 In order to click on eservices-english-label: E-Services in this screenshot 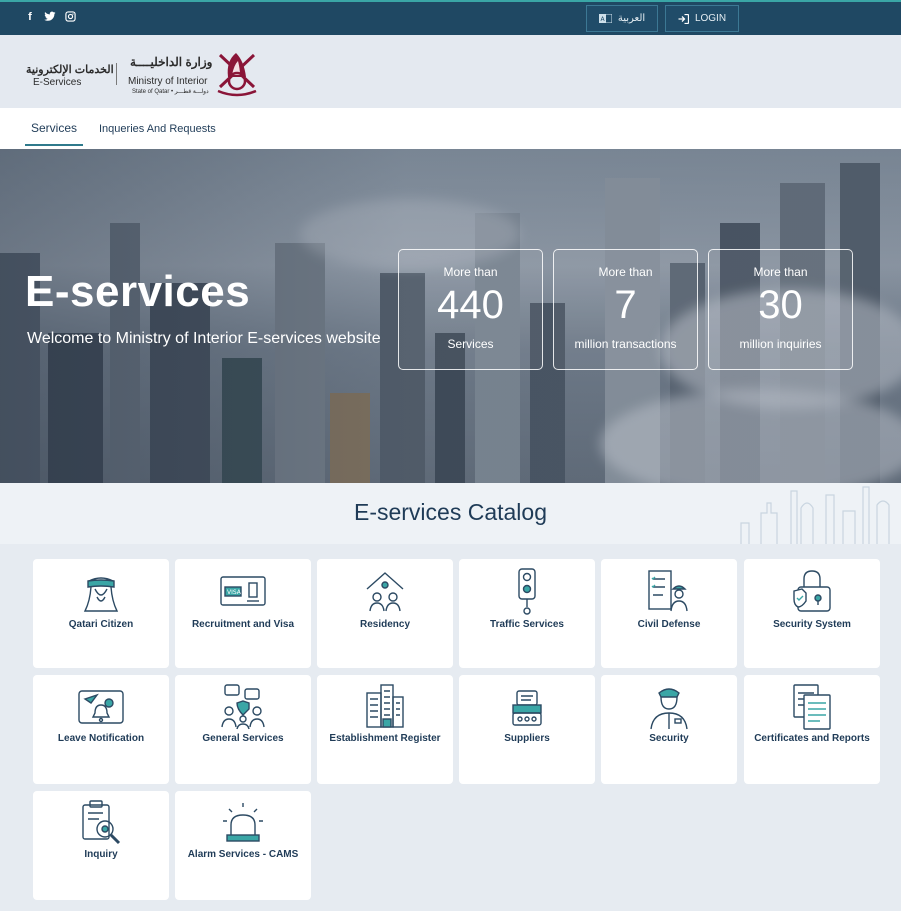, I will do `click(57, 82)`.